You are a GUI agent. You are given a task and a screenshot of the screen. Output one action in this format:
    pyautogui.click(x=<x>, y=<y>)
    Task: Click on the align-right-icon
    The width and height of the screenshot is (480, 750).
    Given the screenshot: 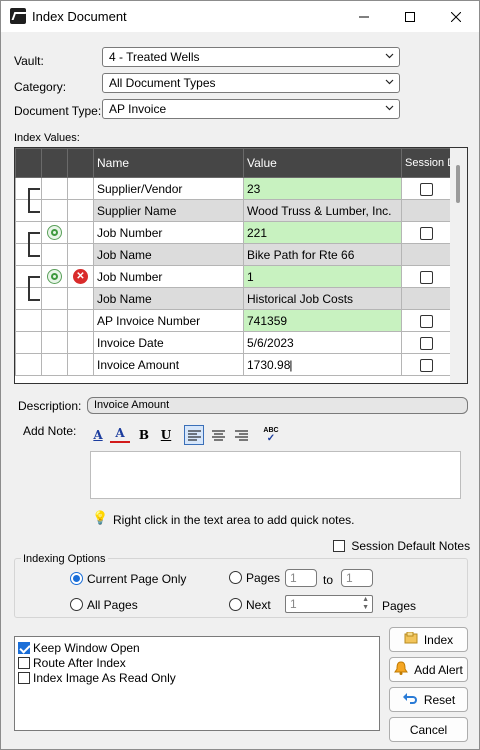 What is the action you would take?
    pyautogui.click(x=241, y=435)
    